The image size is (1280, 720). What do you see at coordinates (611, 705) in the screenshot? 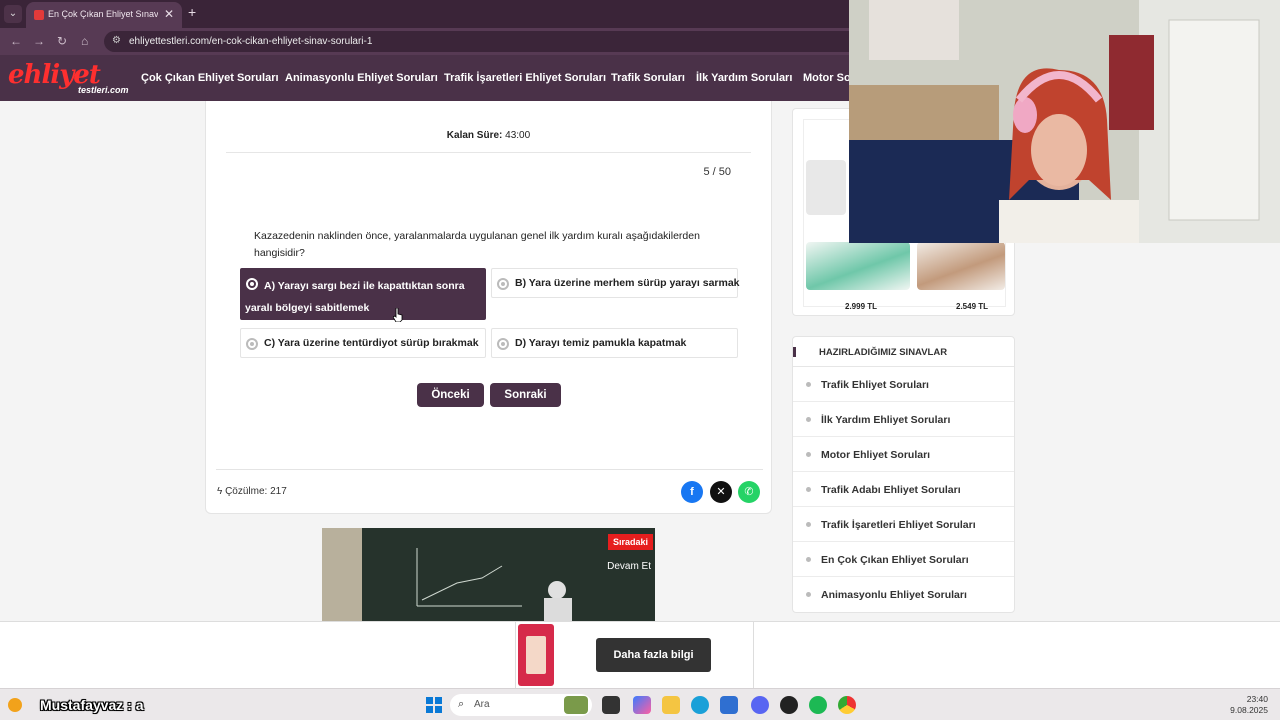
I see `task-view-icon` at bounding box center [611, 705].